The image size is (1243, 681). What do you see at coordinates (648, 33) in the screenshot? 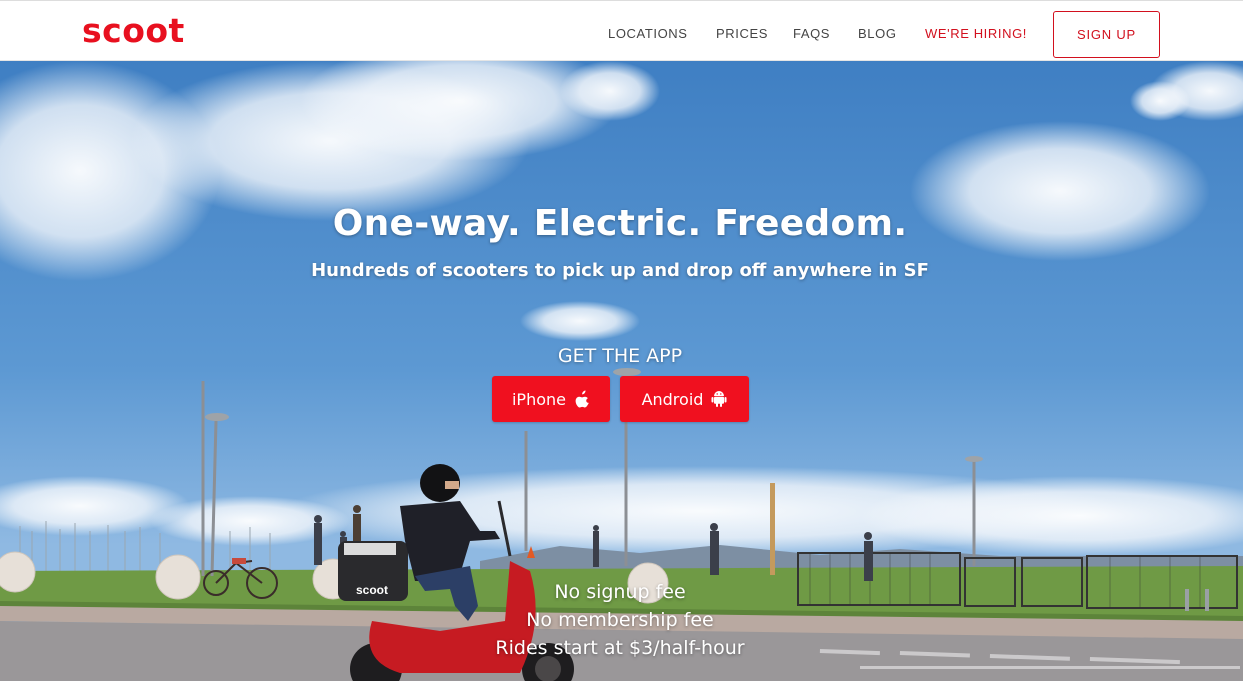
I see `nav-link-locations: LOCATIONS` at bounding box center [648, 33].